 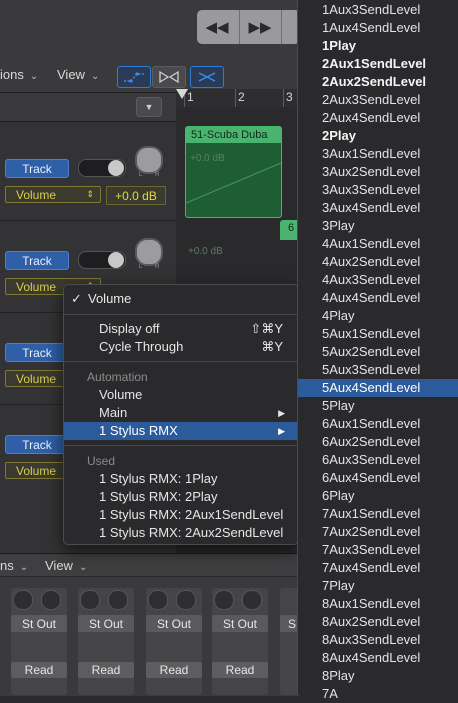 I want to click on submenu-item: 6Aux2SendLevel, so click(x=378, y=442).